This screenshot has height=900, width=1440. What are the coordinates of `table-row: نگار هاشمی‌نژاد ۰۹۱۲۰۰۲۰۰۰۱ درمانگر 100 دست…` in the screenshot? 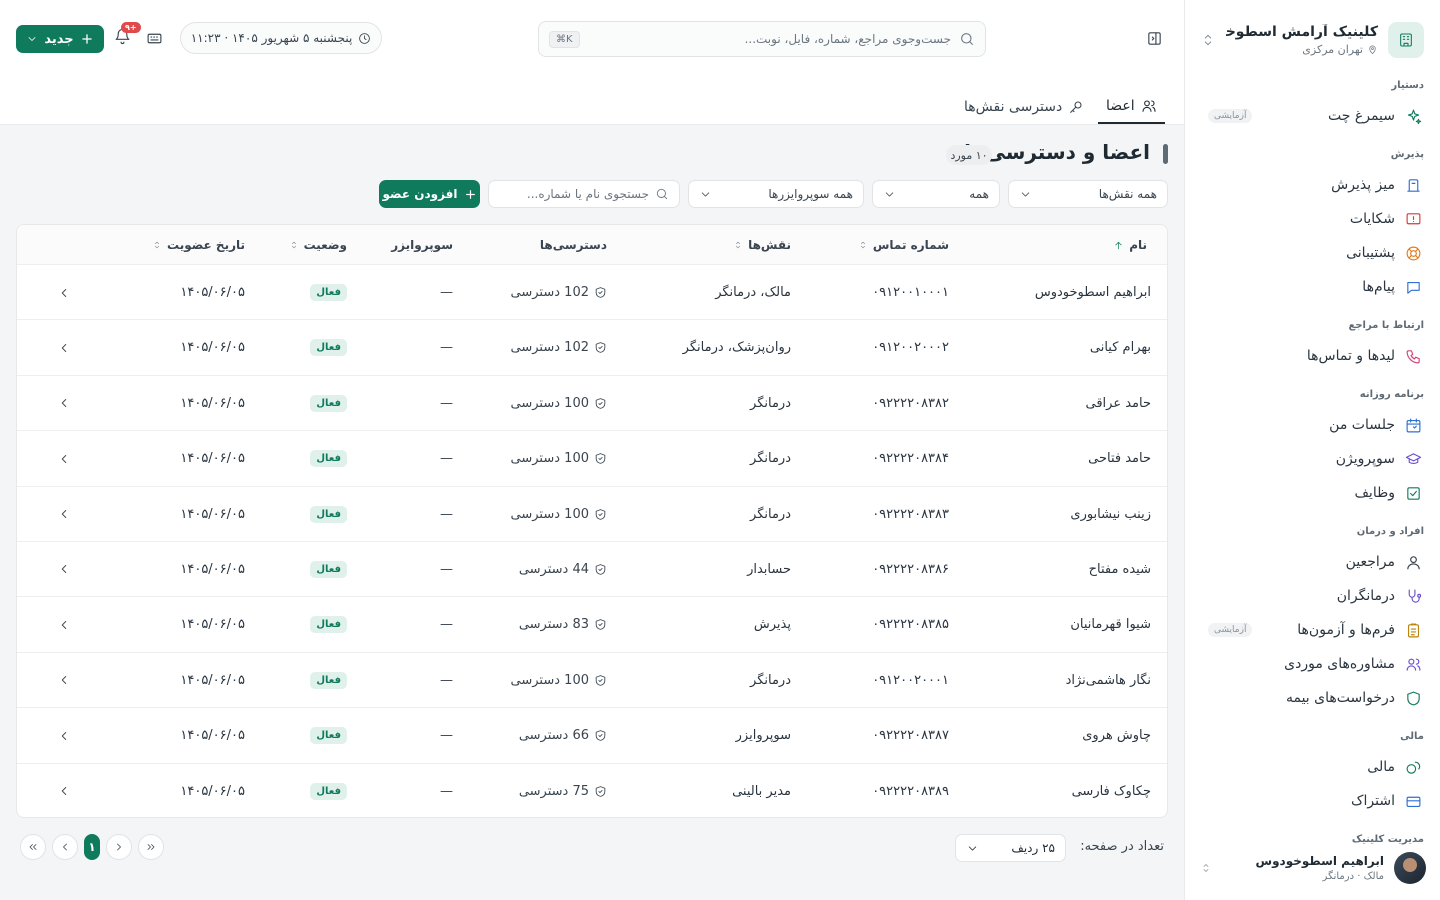 It's located at (592, 681).